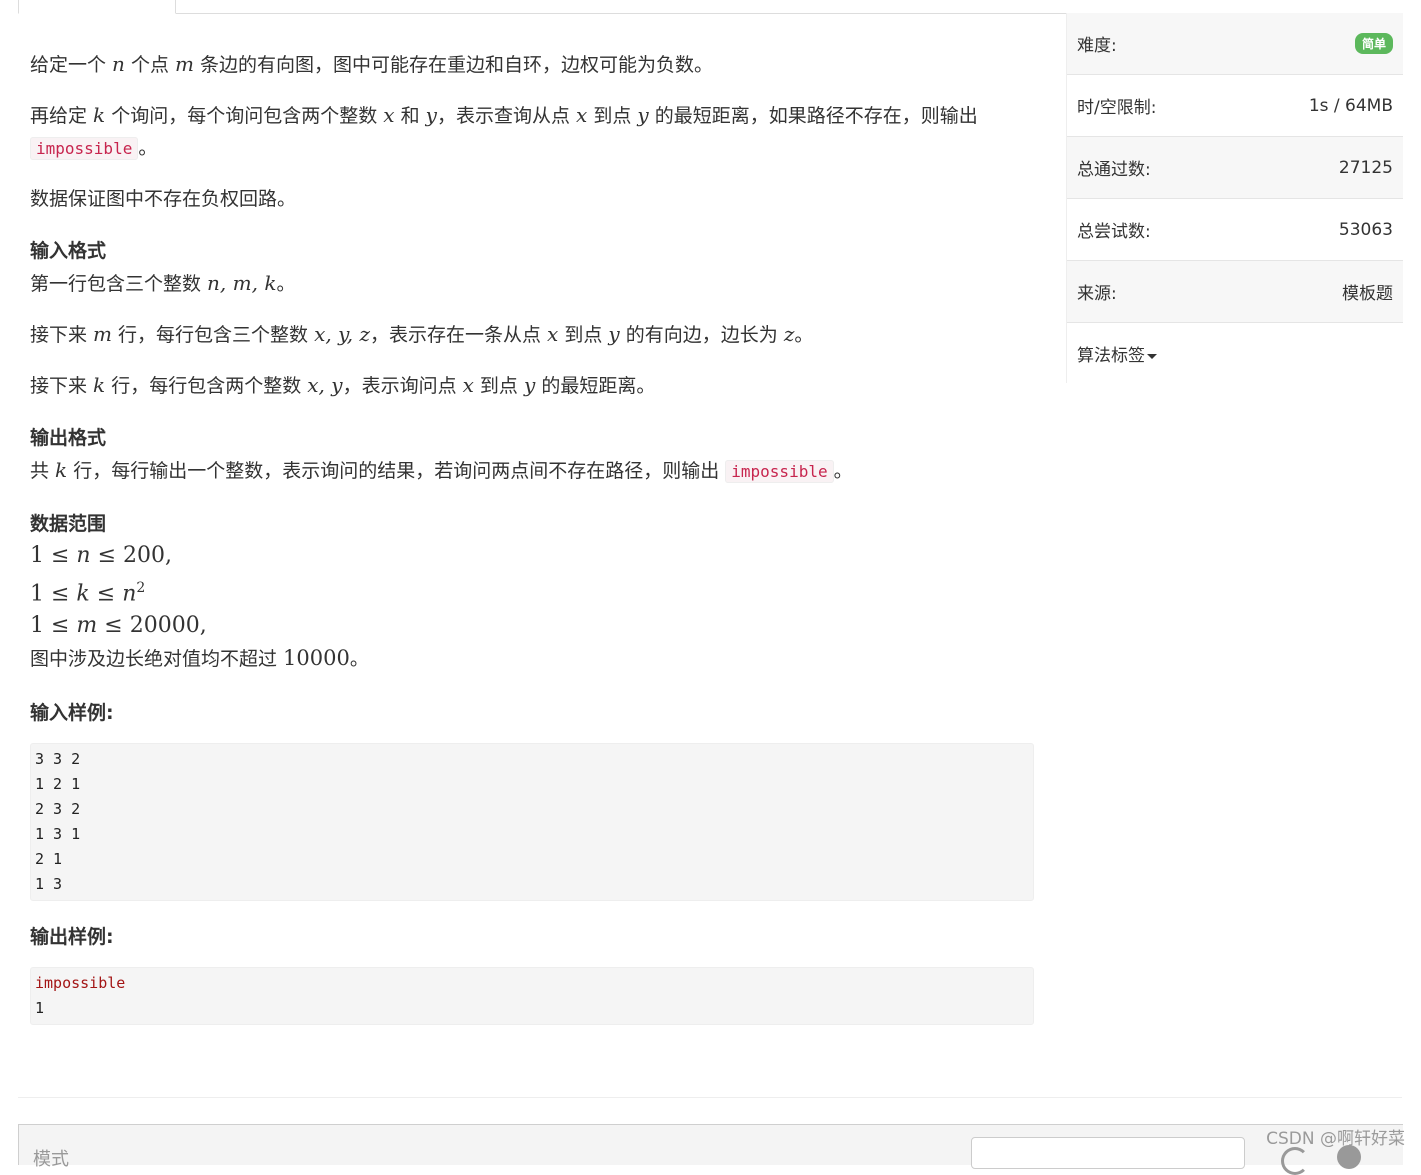  What do you see at coordinates (68, 251) in the screenshot?
I see `input-format-title: 输入格式` at bounding box center [68, 251].